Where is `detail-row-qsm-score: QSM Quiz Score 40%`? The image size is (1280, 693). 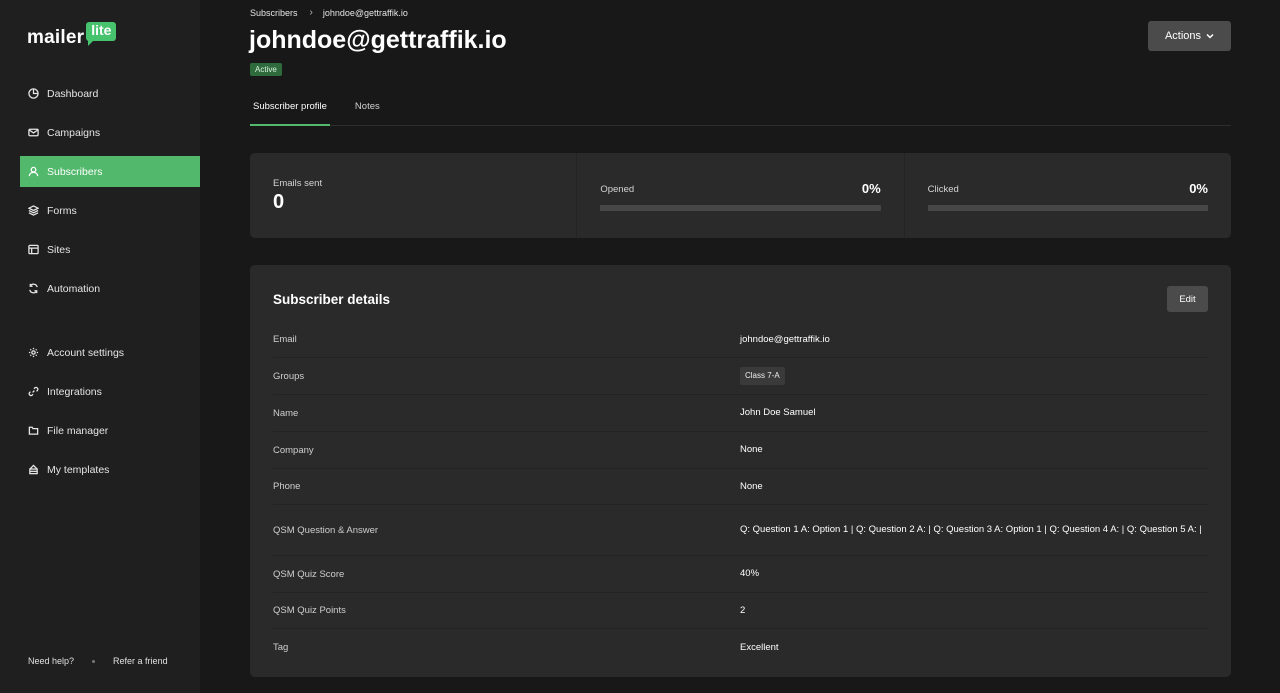 detail-row-qsm-score: QSM Quiz Score 40% is located at coordinates (740, 574).